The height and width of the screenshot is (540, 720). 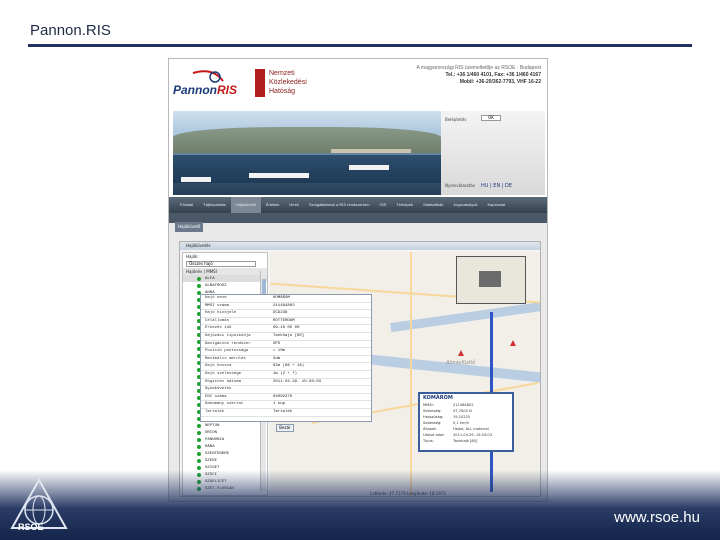 What do you see at coordinates (225, 358) in the screenshot?
I see `detail-key: Maximális merülés` at bounding box center [225, 358].